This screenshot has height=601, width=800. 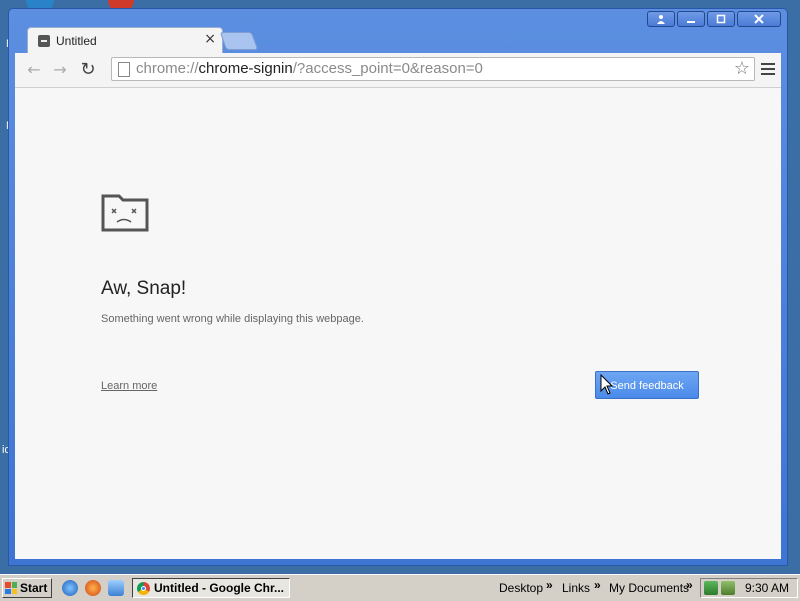 I want to click on window-controls, so click(x=714, y=19).